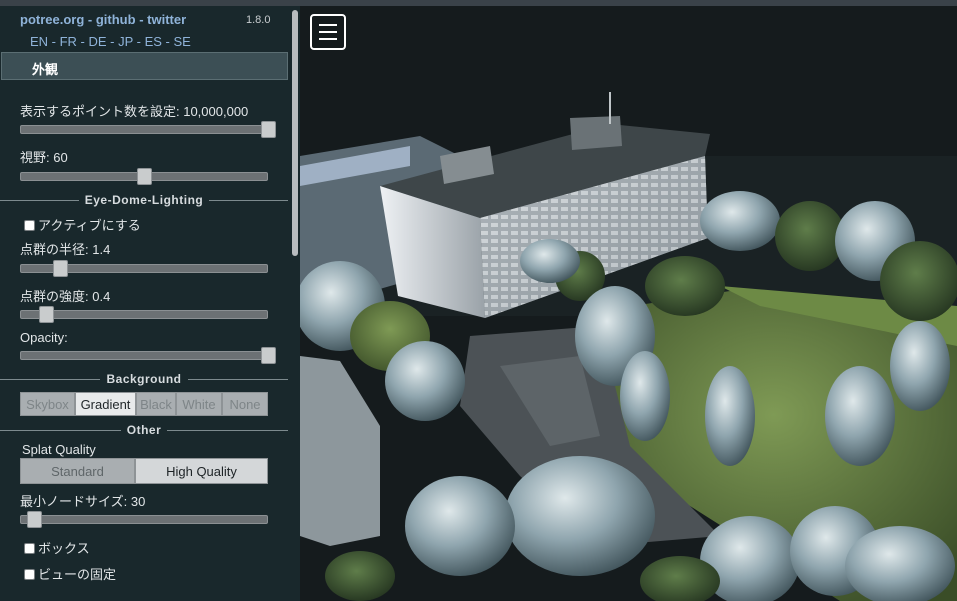 This screenshot has height=601, width=957. I want to click on edl-radius-label: 点群の半径: 1.4, so click(65, 249).